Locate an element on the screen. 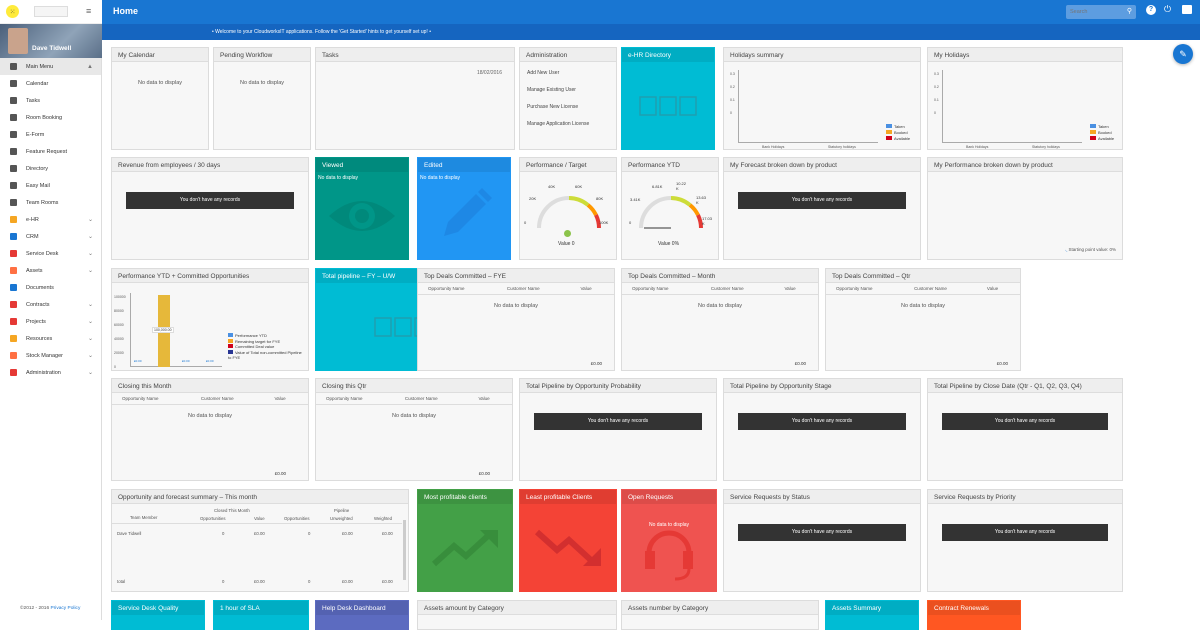 This screenshot has width=1200, height=630. widget-title: Edited is located at coordinates (464, 165).